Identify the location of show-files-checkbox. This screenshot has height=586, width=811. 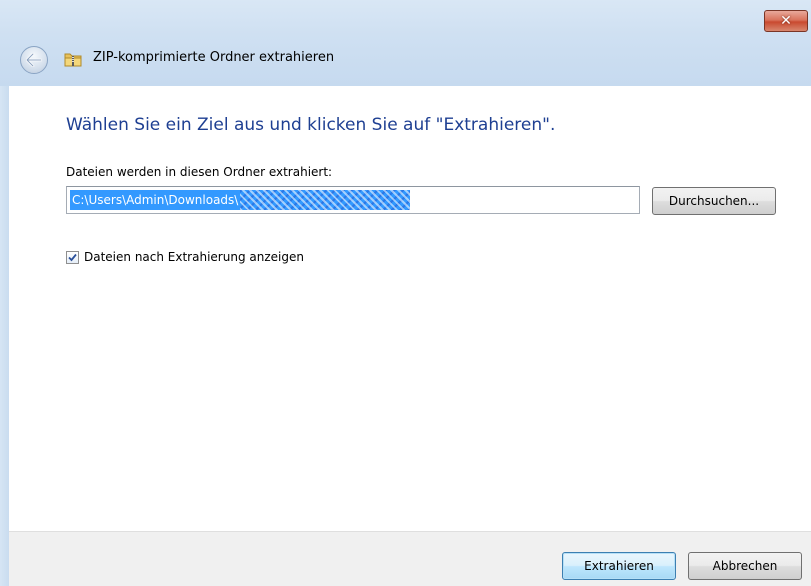
(72, 257).